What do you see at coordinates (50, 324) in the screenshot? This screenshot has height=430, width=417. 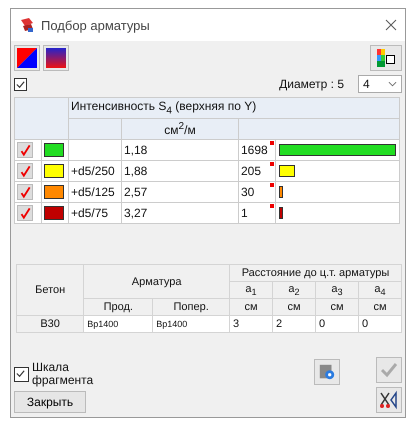 I see `table-cell: B30` at bounding box center [50, 324].